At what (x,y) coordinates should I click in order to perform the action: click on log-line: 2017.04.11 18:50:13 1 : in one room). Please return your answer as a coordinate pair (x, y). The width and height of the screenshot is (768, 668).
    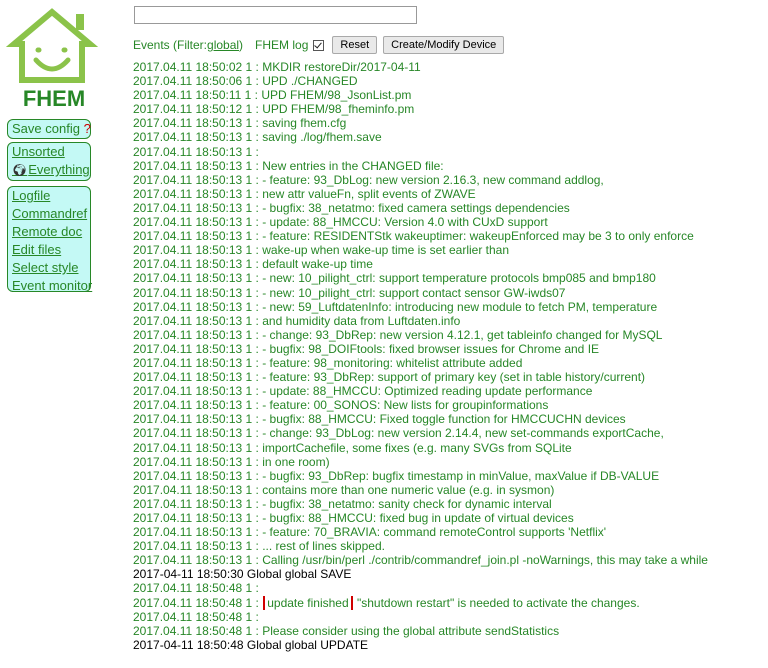
    Looking at the image, I should click on (231, 461).